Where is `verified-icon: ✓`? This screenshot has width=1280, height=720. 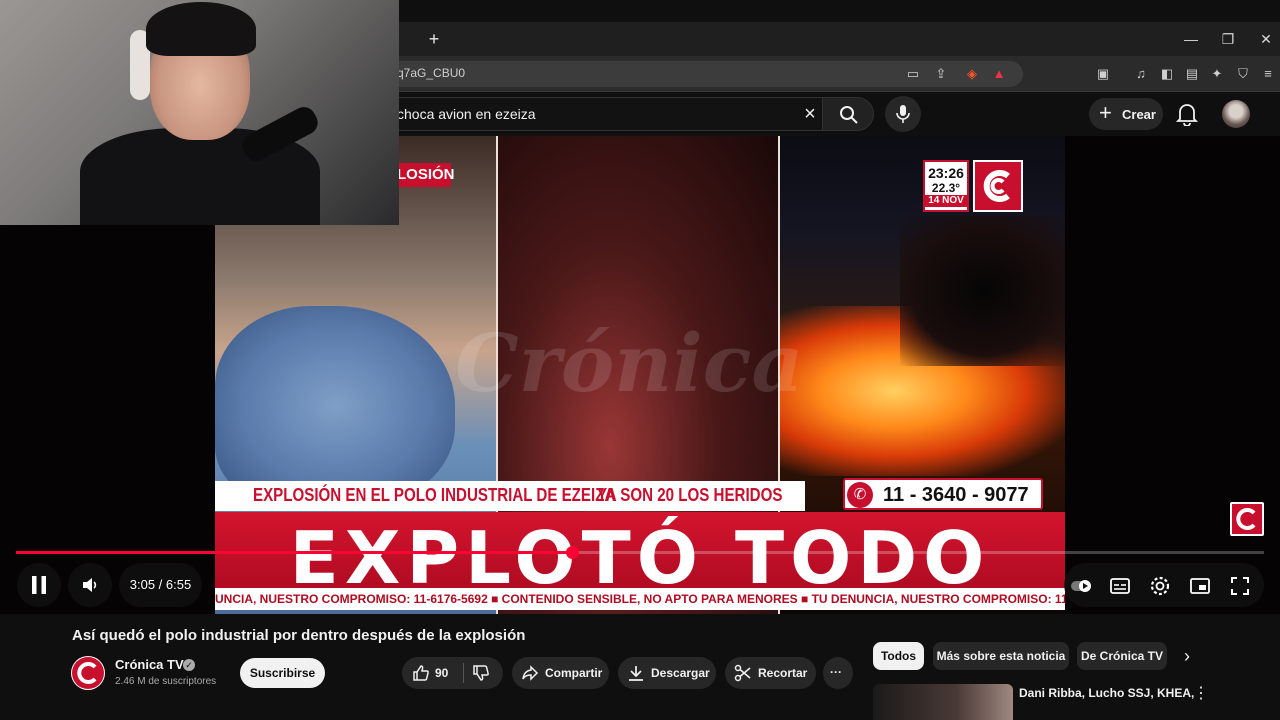
verified-icon: ✓ is located at coordinates (189, 665).